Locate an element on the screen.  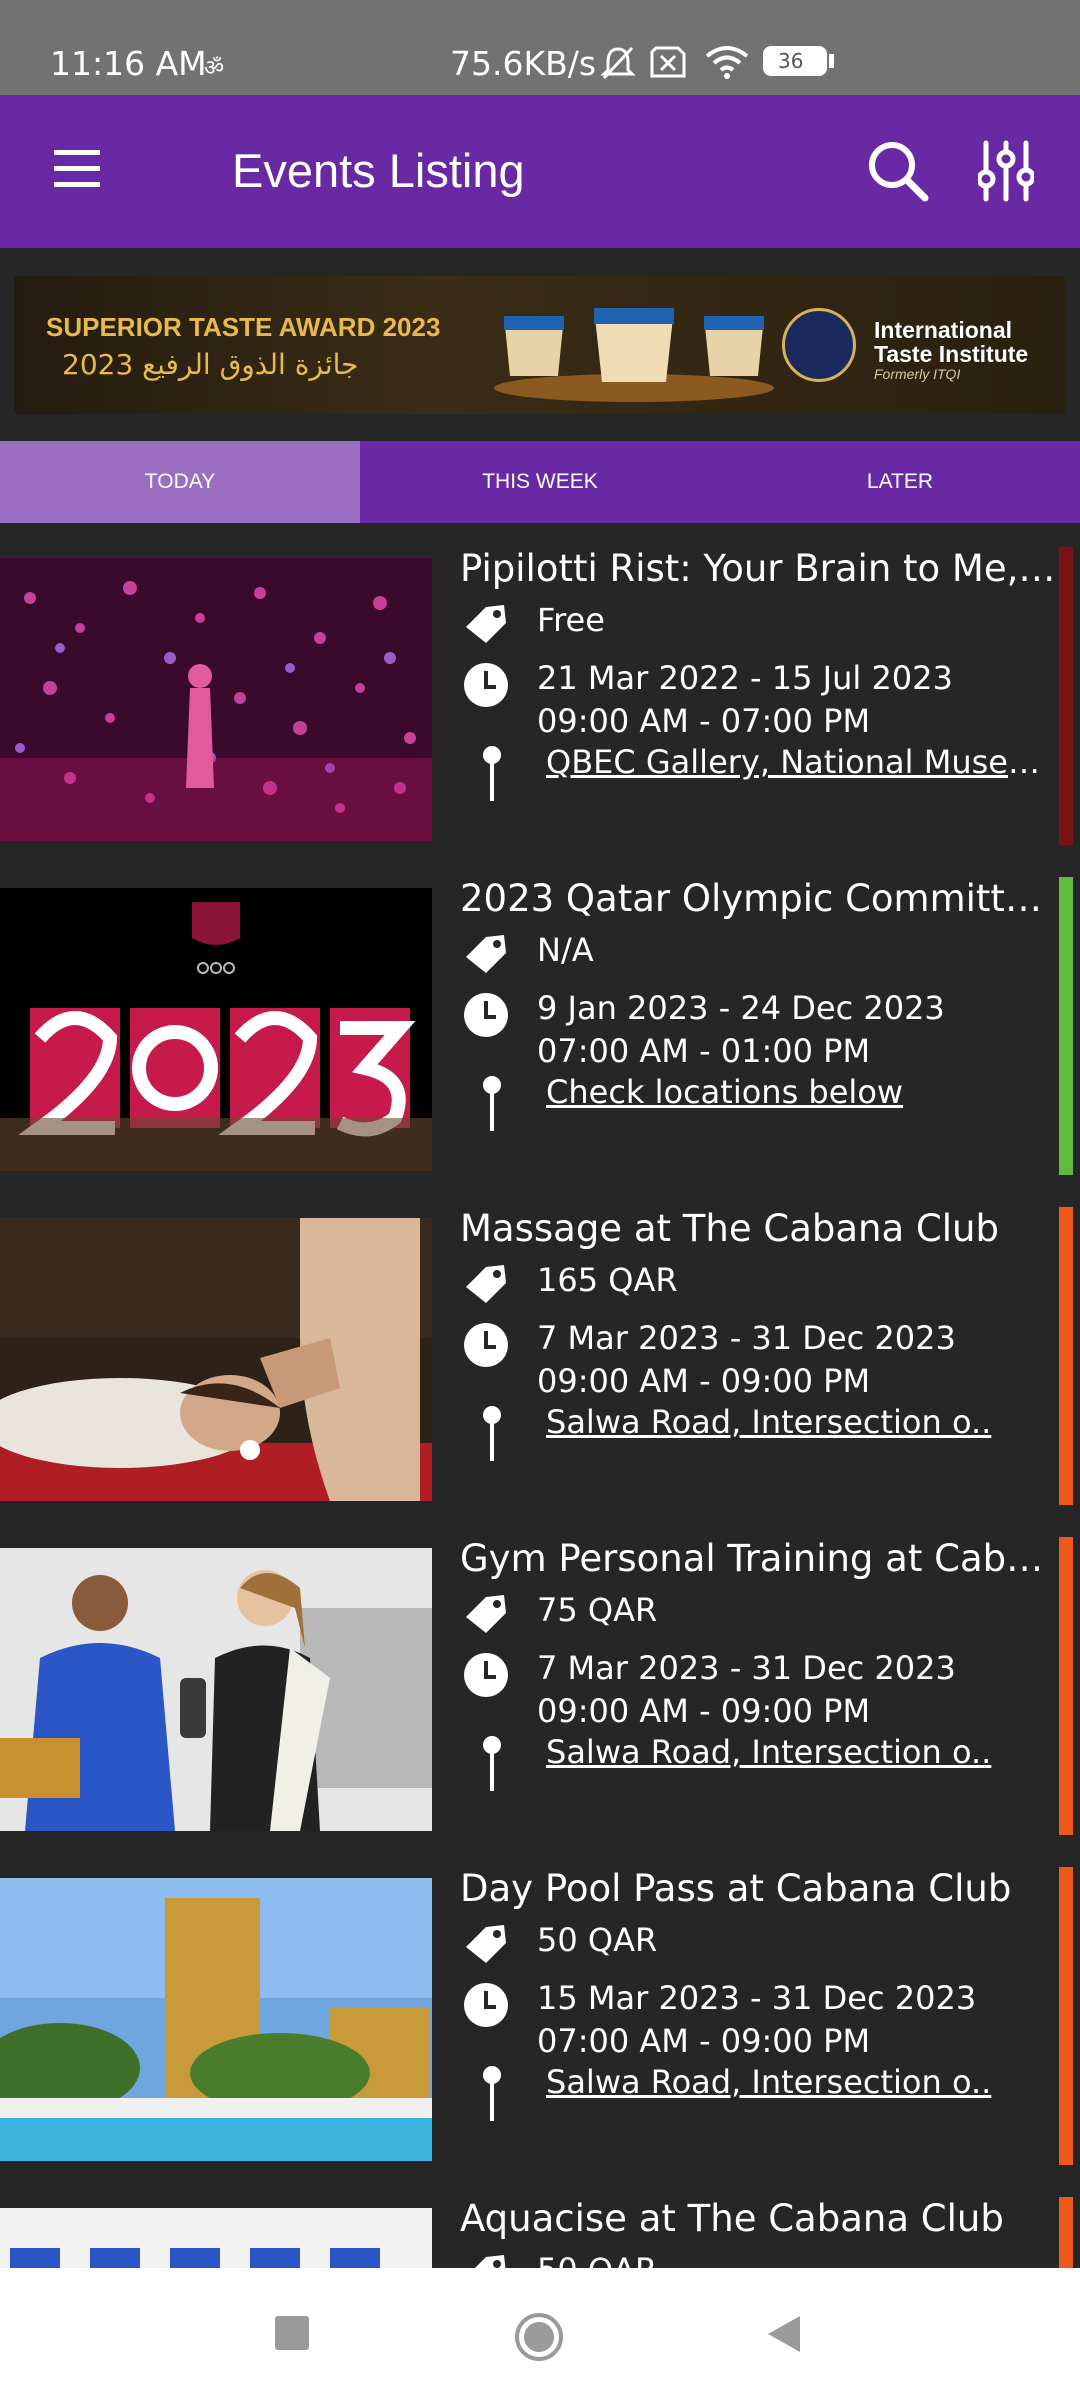
event-date-range: 9 Jan 2023 - 24 Dec 2023 is located at coordinates (741, 1008).